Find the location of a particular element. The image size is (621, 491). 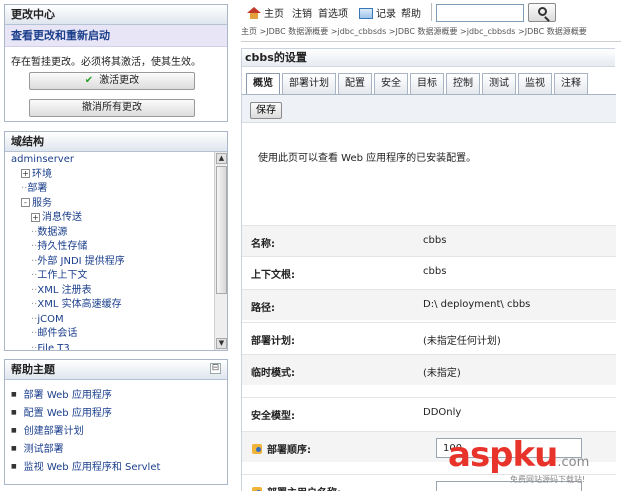

tab-item: 注释 is located at coordinates (571, 83).